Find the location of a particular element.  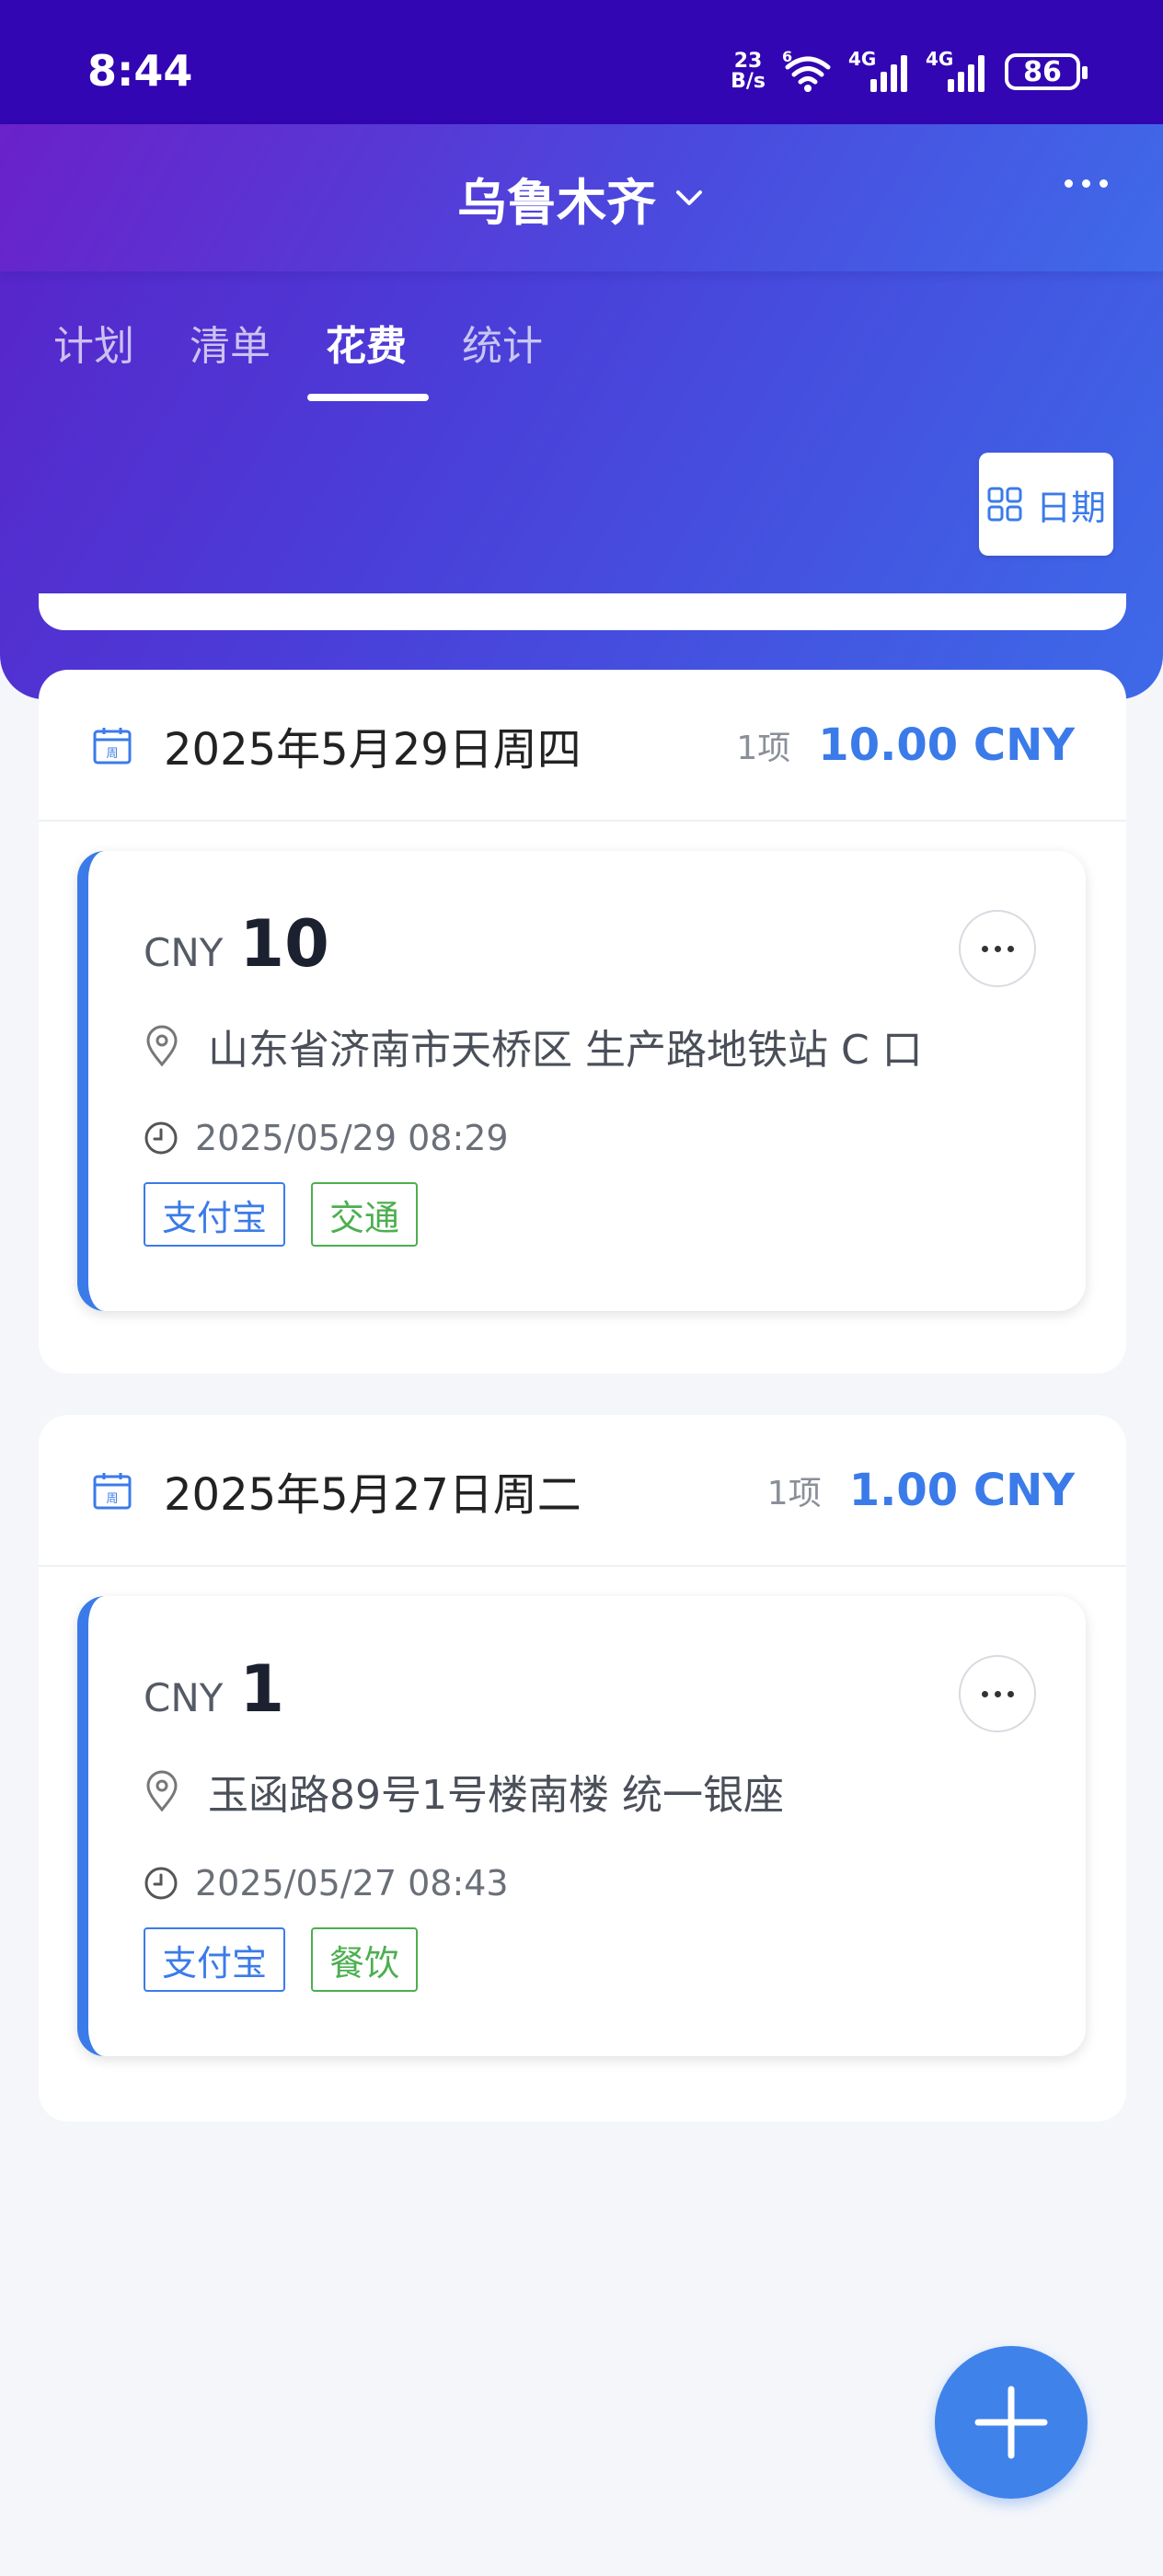

status-indicators: 23 B/s 6 4G 4G 86 is located at coordinates (910, 71).